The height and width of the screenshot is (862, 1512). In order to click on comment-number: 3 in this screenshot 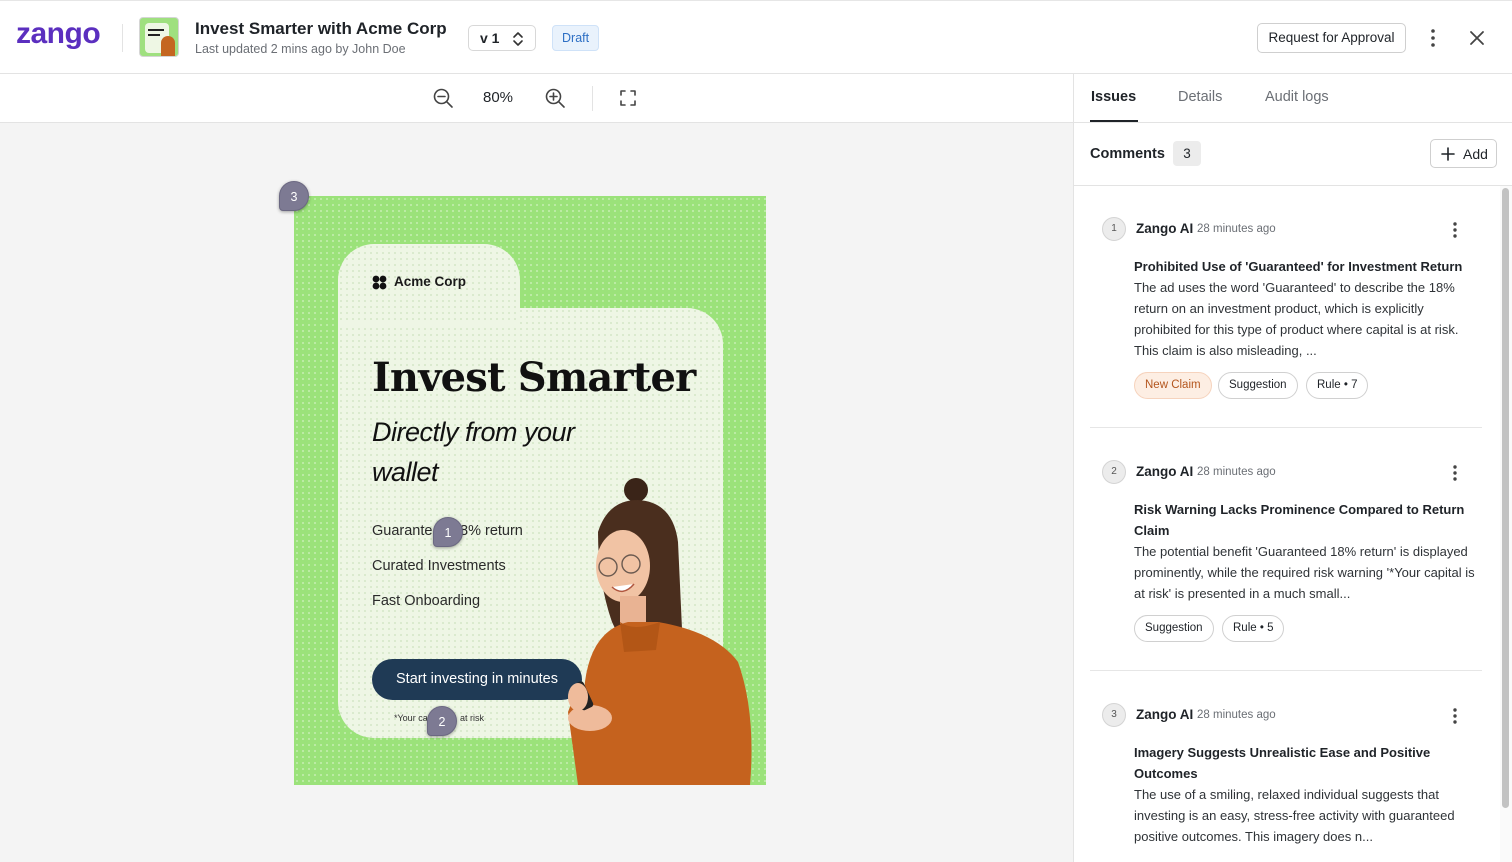, I will do `click(1114, 715)`.